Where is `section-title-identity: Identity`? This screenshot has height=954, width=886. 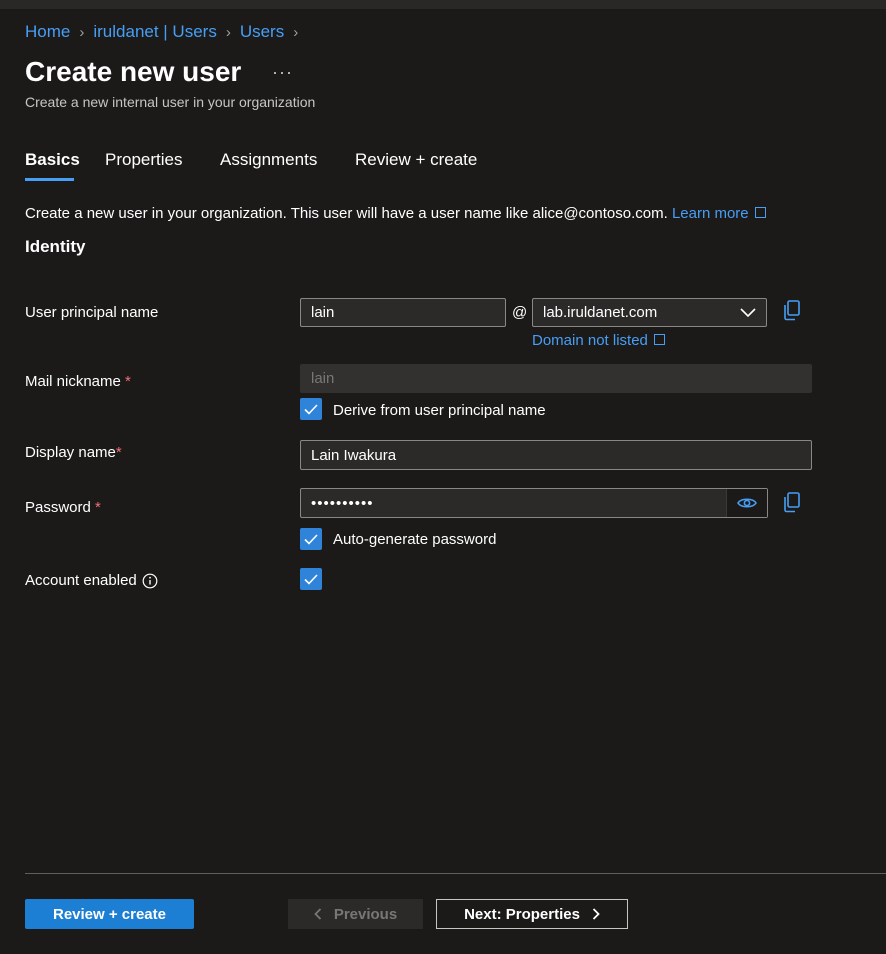 section-title-identity: Identity is located at coordinates (55, 246).